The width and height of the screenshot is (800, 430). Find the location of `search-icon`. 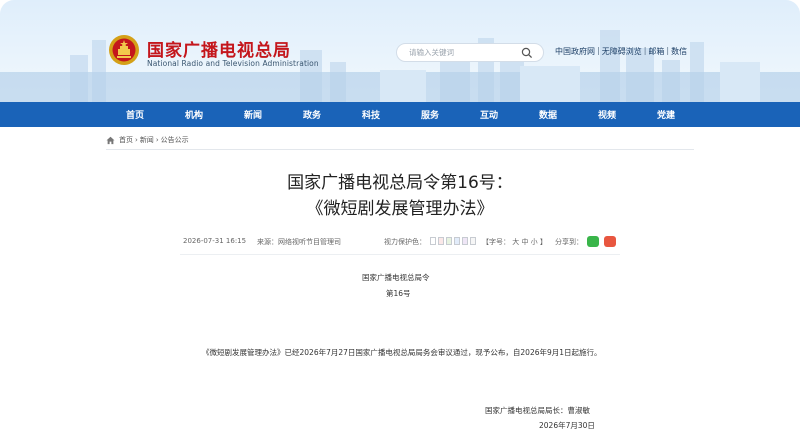

search-icon is located at coordinates (527, 53).